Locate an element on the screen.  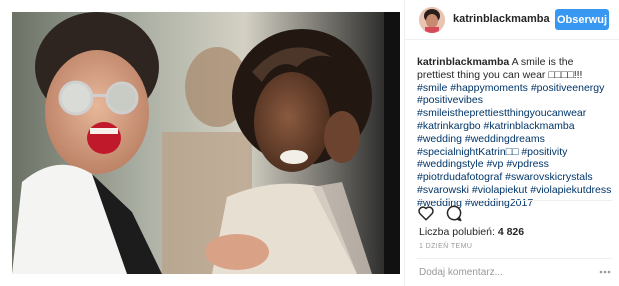
hashtag-link: #positivevibes is located at coordinates (450, 100).